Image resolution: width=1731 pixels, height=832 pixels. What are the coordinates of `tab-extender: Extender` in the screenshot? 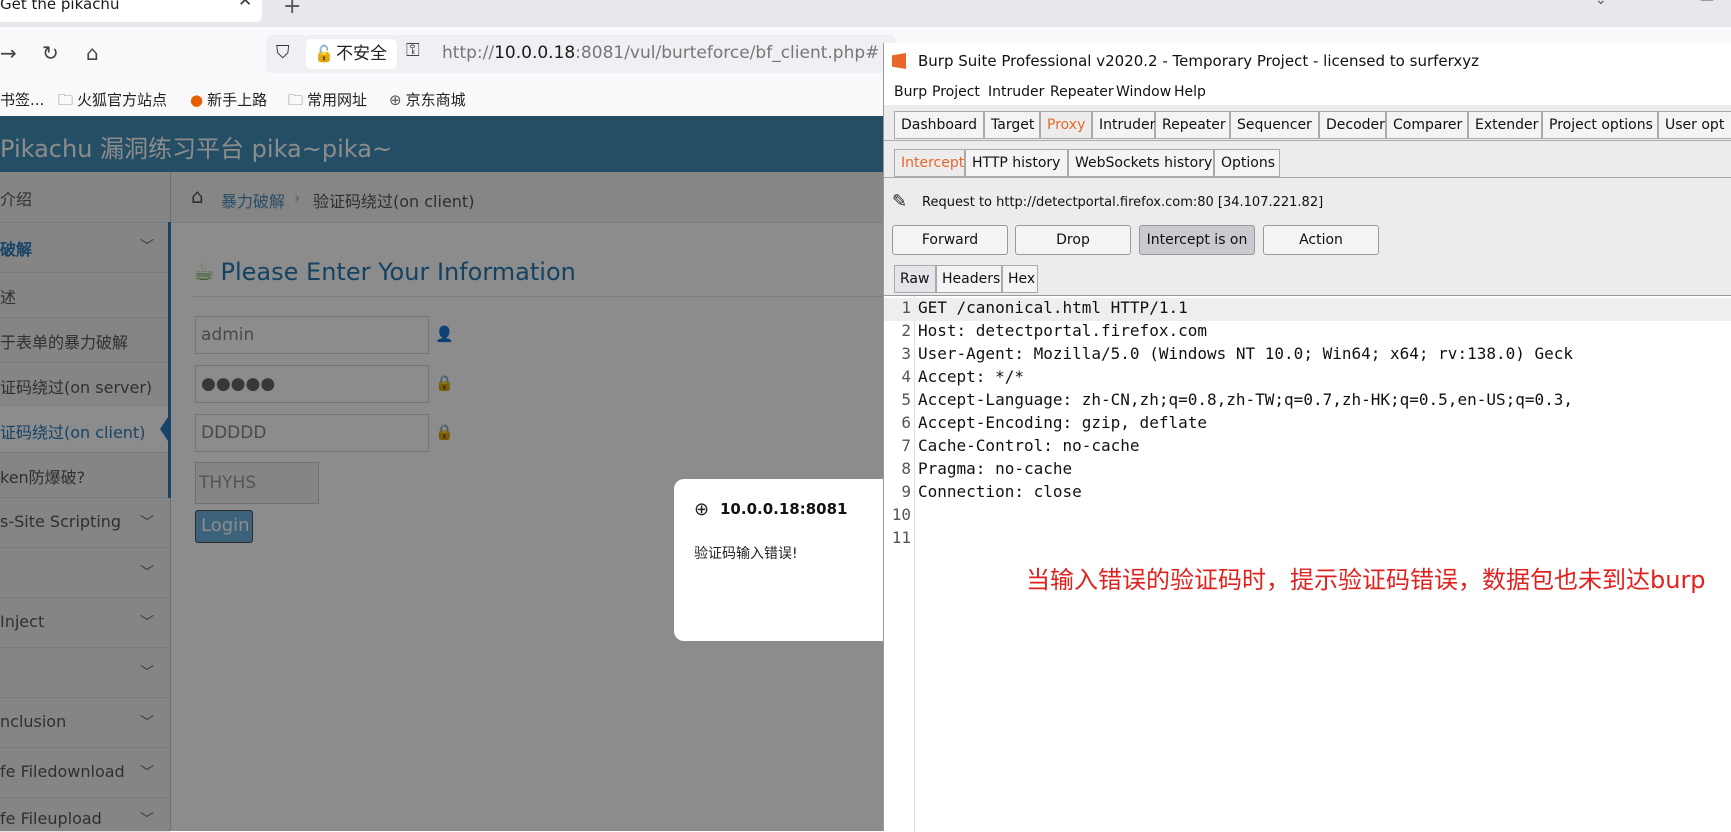 It's located at (1505, 125).